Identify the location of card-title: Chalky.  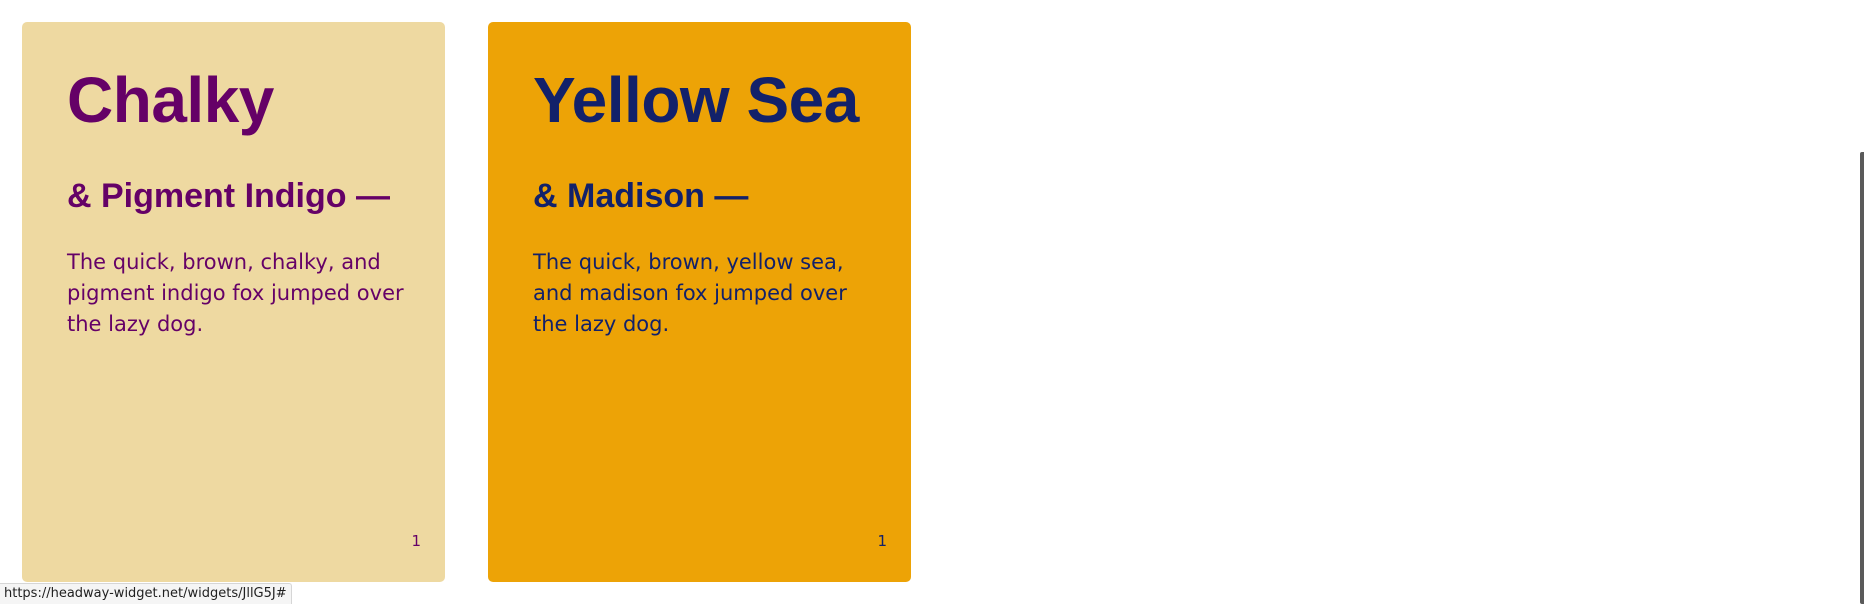
(170, 100).